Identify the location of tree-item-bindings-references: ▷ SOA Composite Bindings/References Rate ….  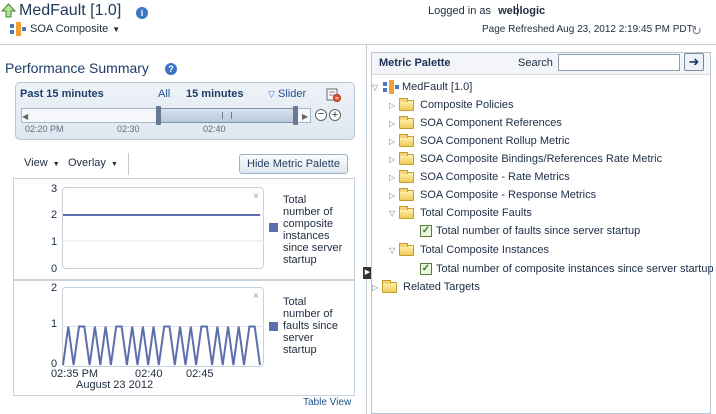
(525, 159).